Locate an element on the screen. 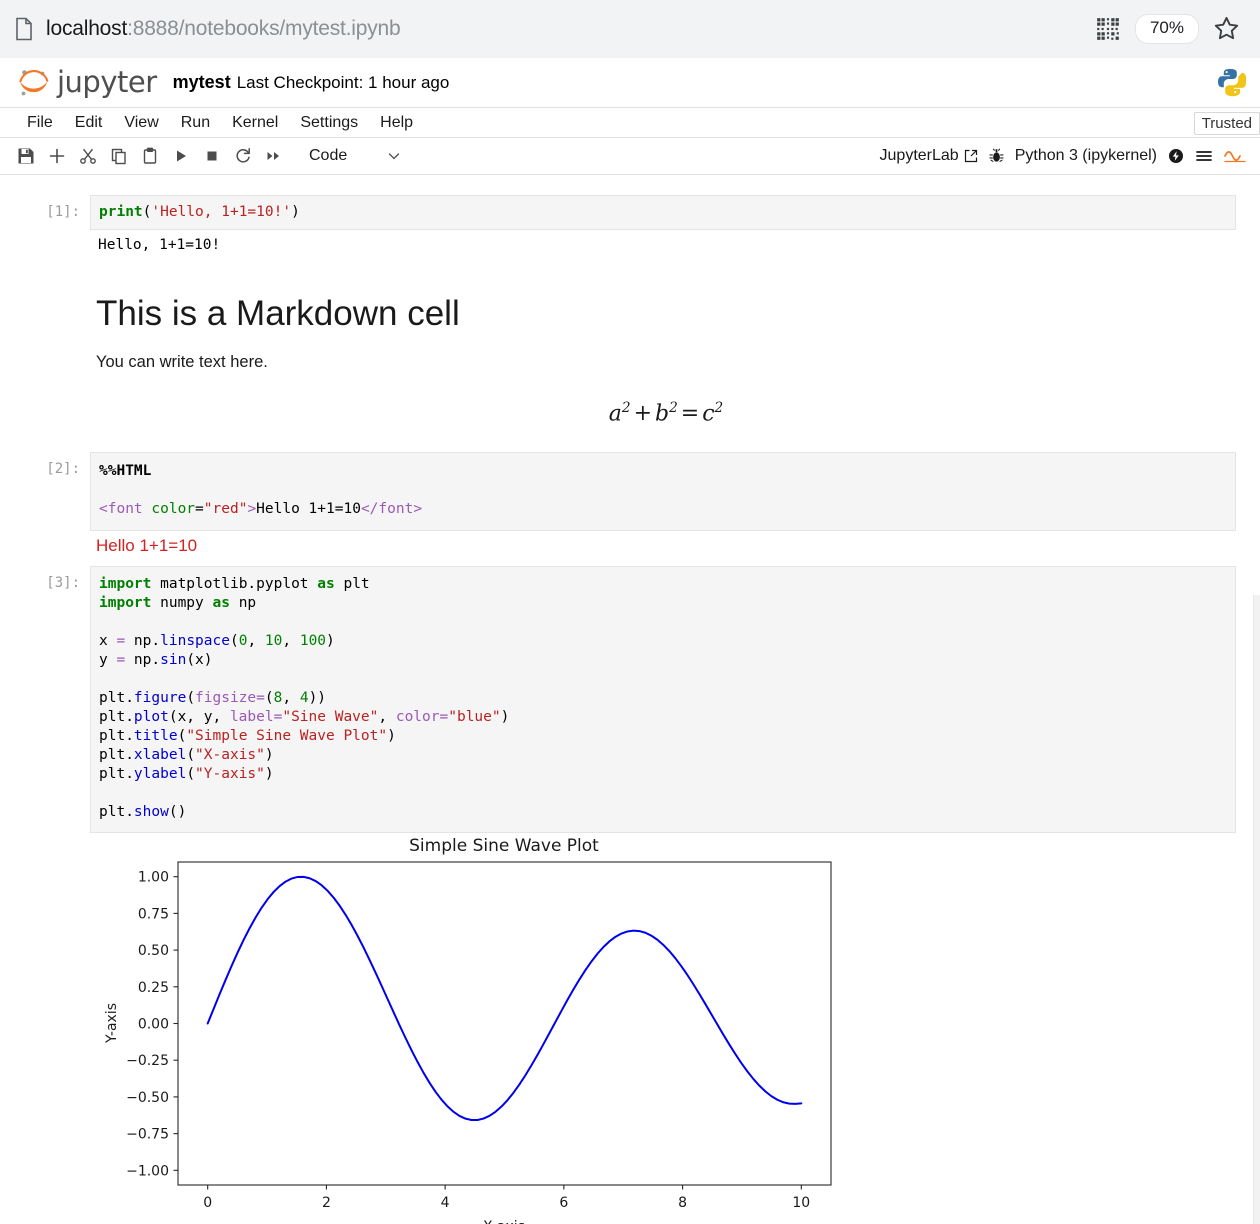 The height and width of the screenshot is (1224, 1260). activity-squiggle-icon is located at coordinates (1235, 156).